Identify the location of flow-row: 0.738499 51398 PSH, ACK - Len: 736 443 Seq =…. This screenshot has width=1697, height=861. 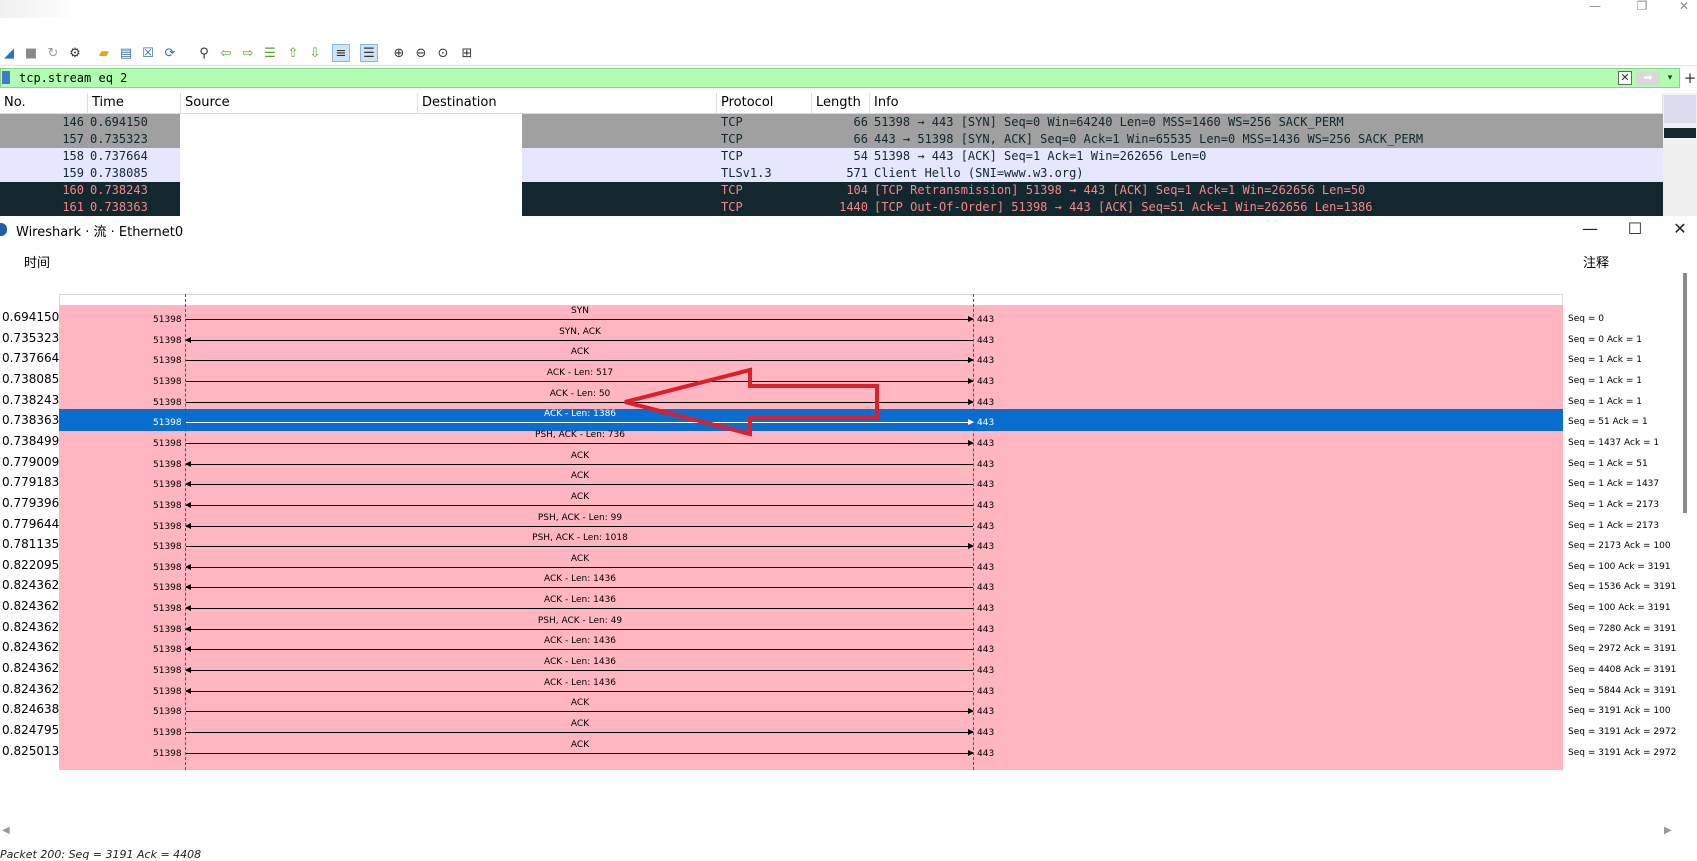
(848, 441).